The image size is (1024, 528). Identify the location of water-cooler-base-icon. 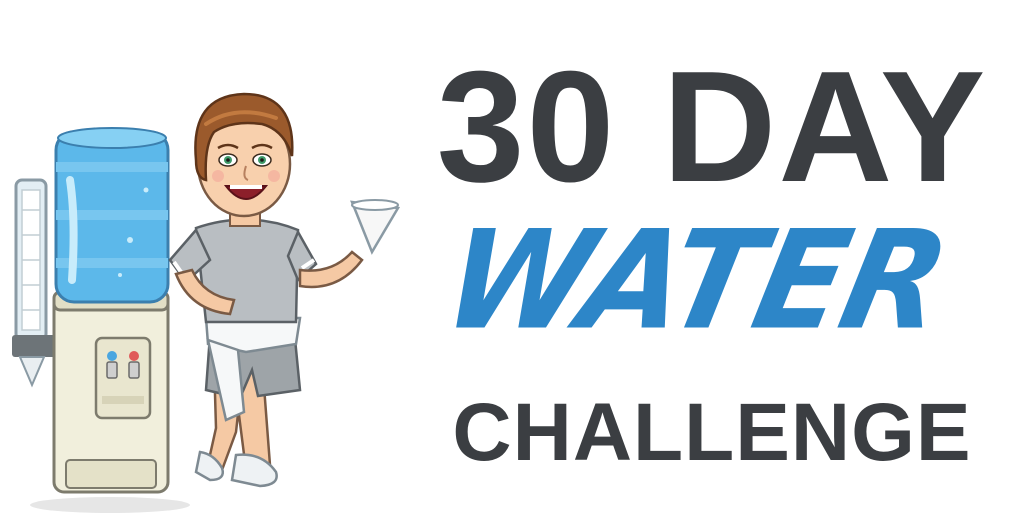
(111, 392).